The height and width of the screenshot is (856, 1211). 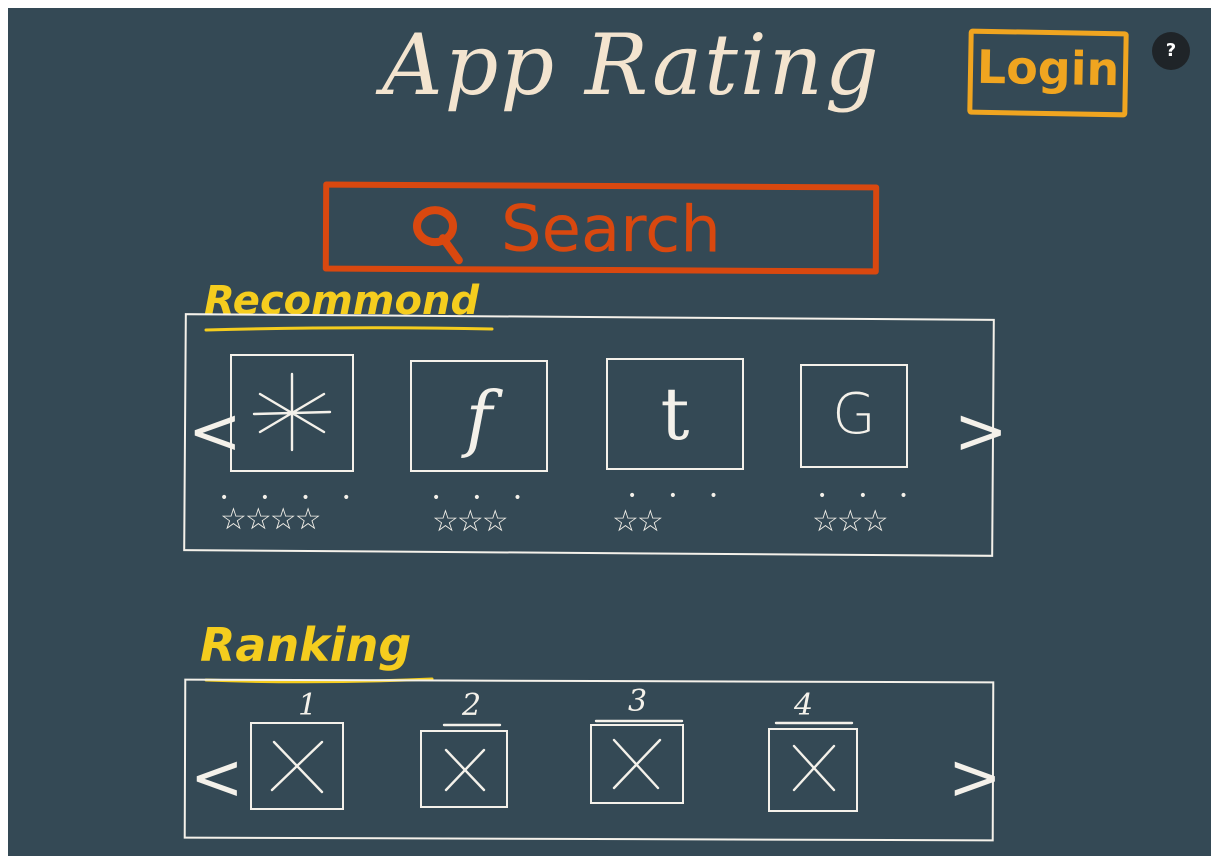 What do you see at coordinates (1171, 51) in the screenshot?
I see `help-button: ?` at bounding box center [1171, 51].